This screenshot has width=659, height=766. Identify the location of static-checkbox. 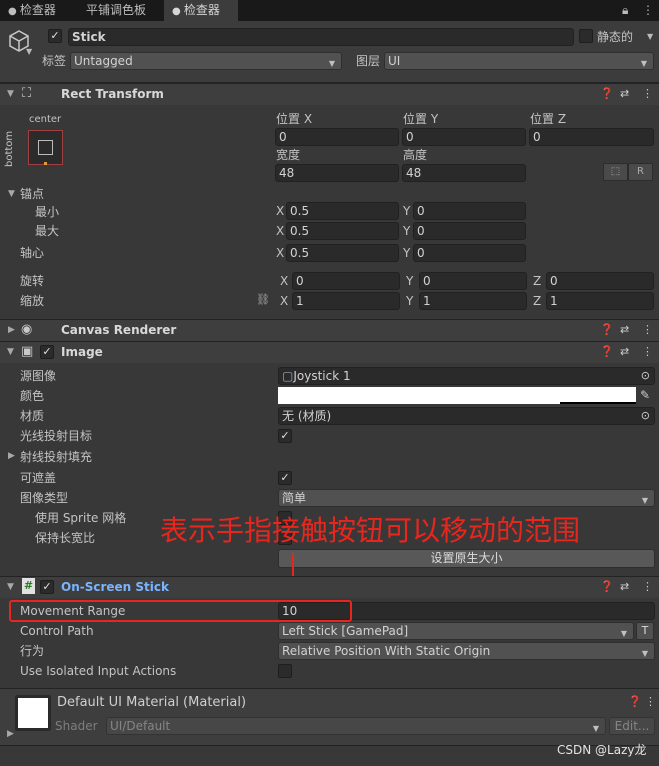
(586, 36).